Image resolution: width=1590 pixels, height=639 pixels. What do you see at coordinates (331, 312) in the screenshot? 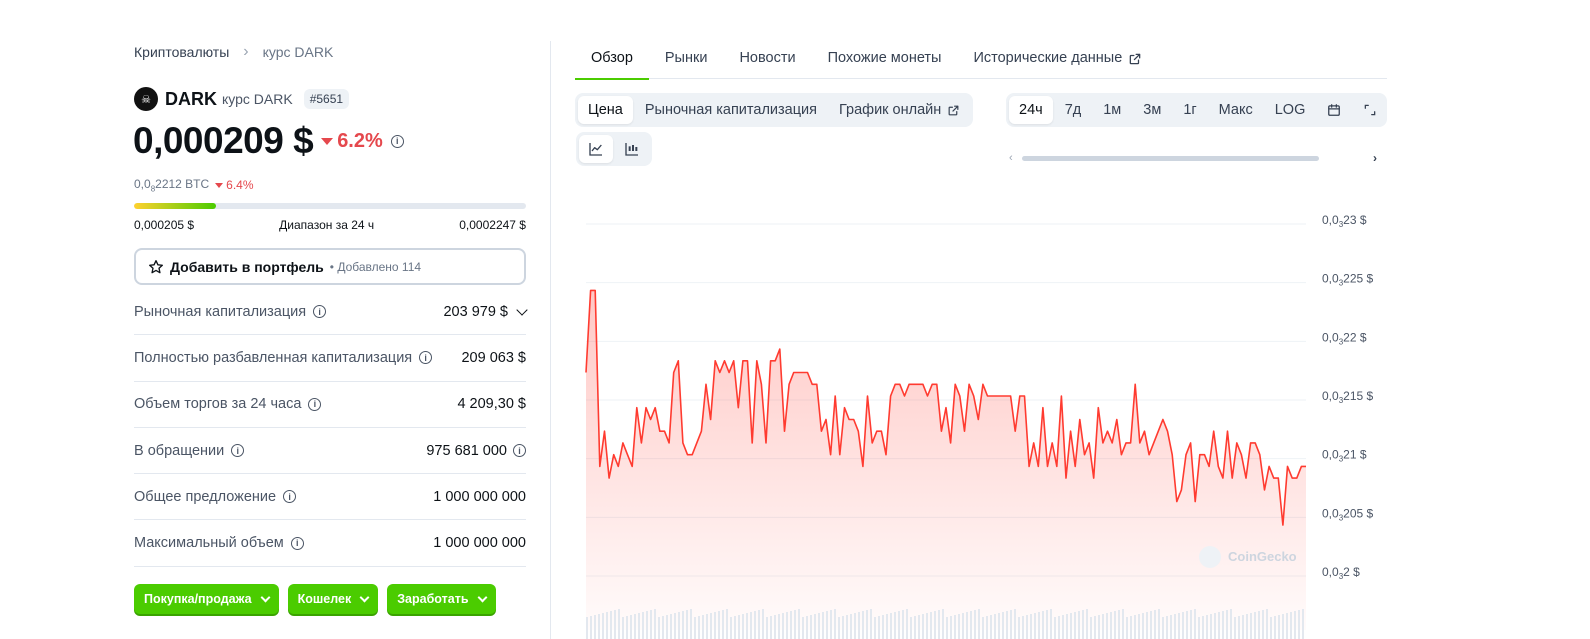
I see `stat-row-market-cap: Рыночная капитализация i 203 979 $` at bounding box center [331, 312].